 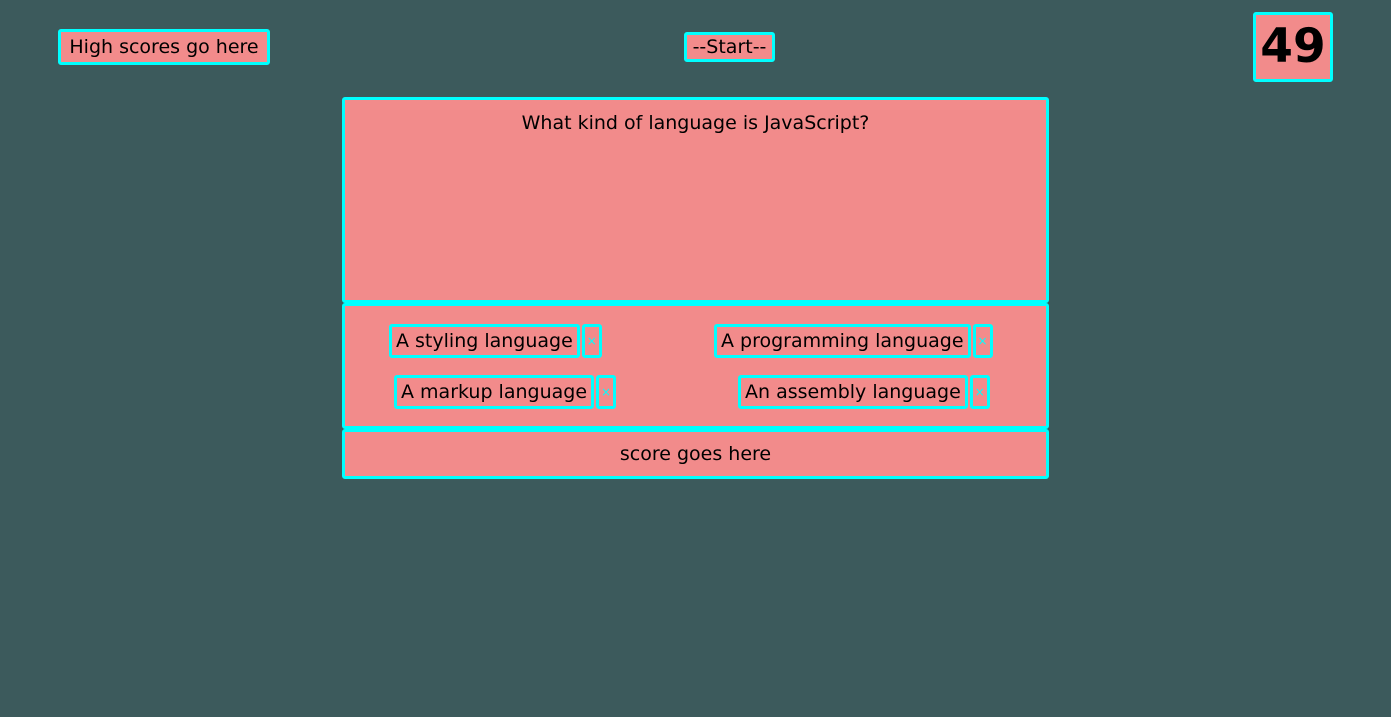 I want to click on score-text: score goes here, so click(x=695, y=454).